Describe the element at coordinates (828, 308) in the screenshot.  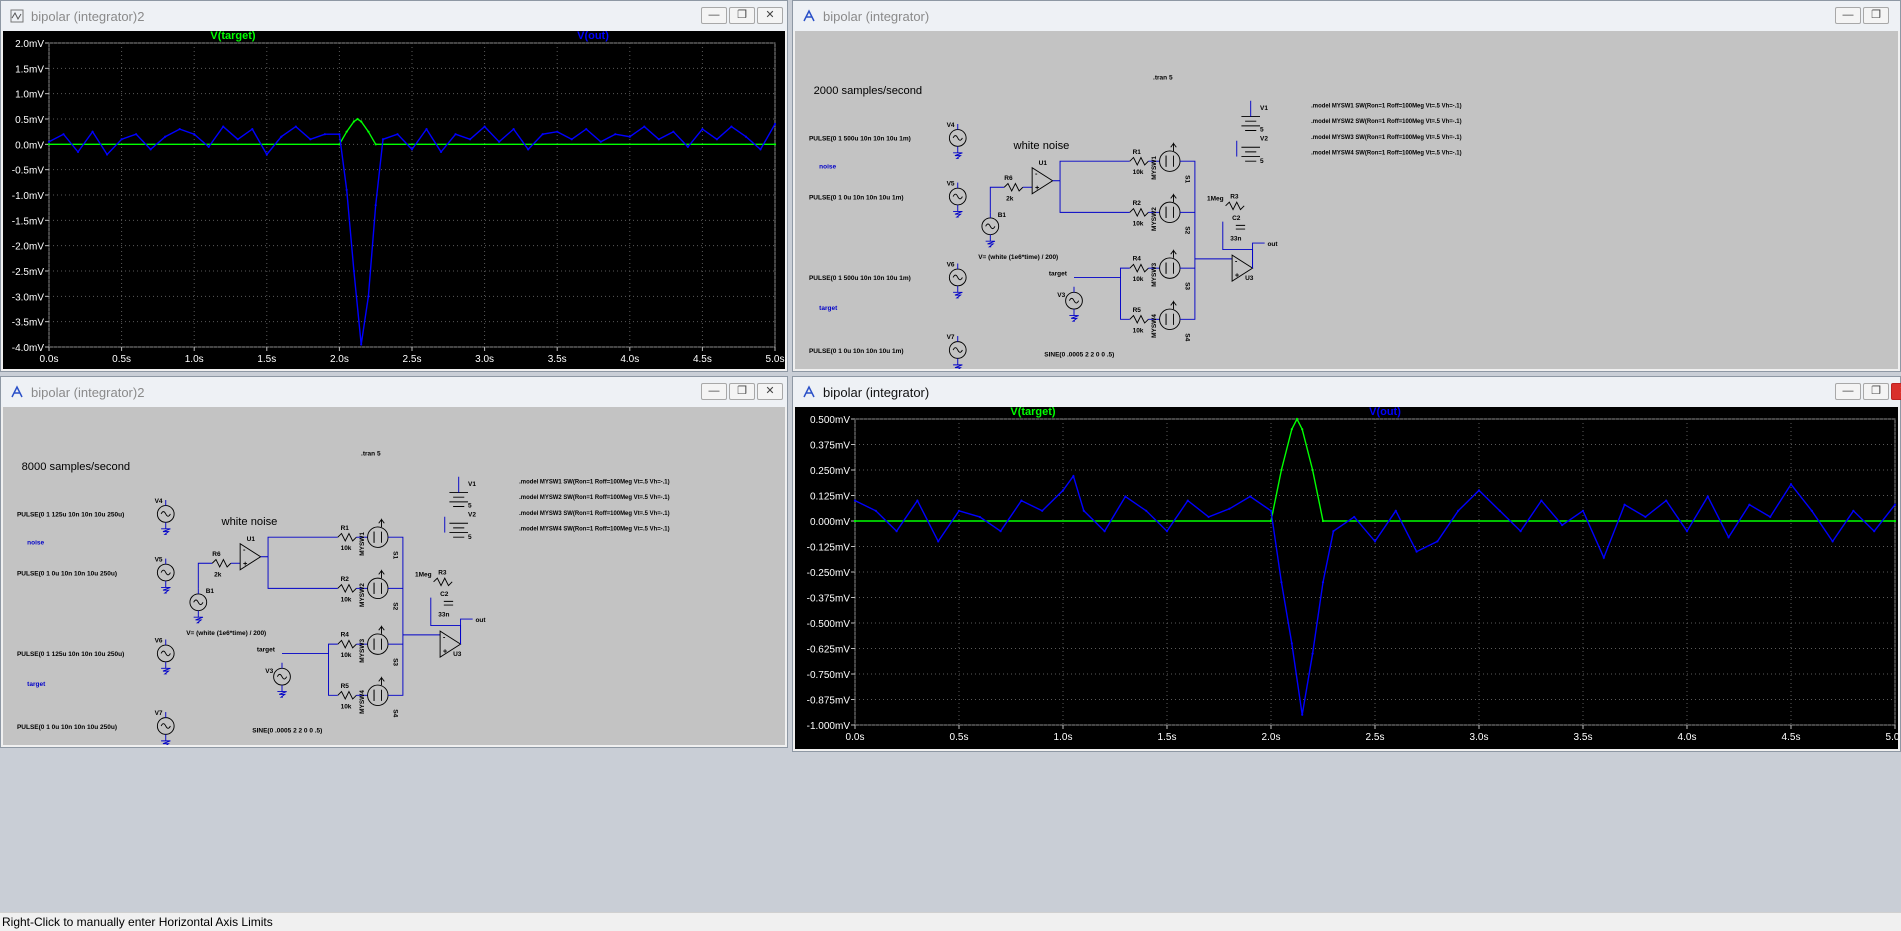
I see `net-label-target: target` at that location.